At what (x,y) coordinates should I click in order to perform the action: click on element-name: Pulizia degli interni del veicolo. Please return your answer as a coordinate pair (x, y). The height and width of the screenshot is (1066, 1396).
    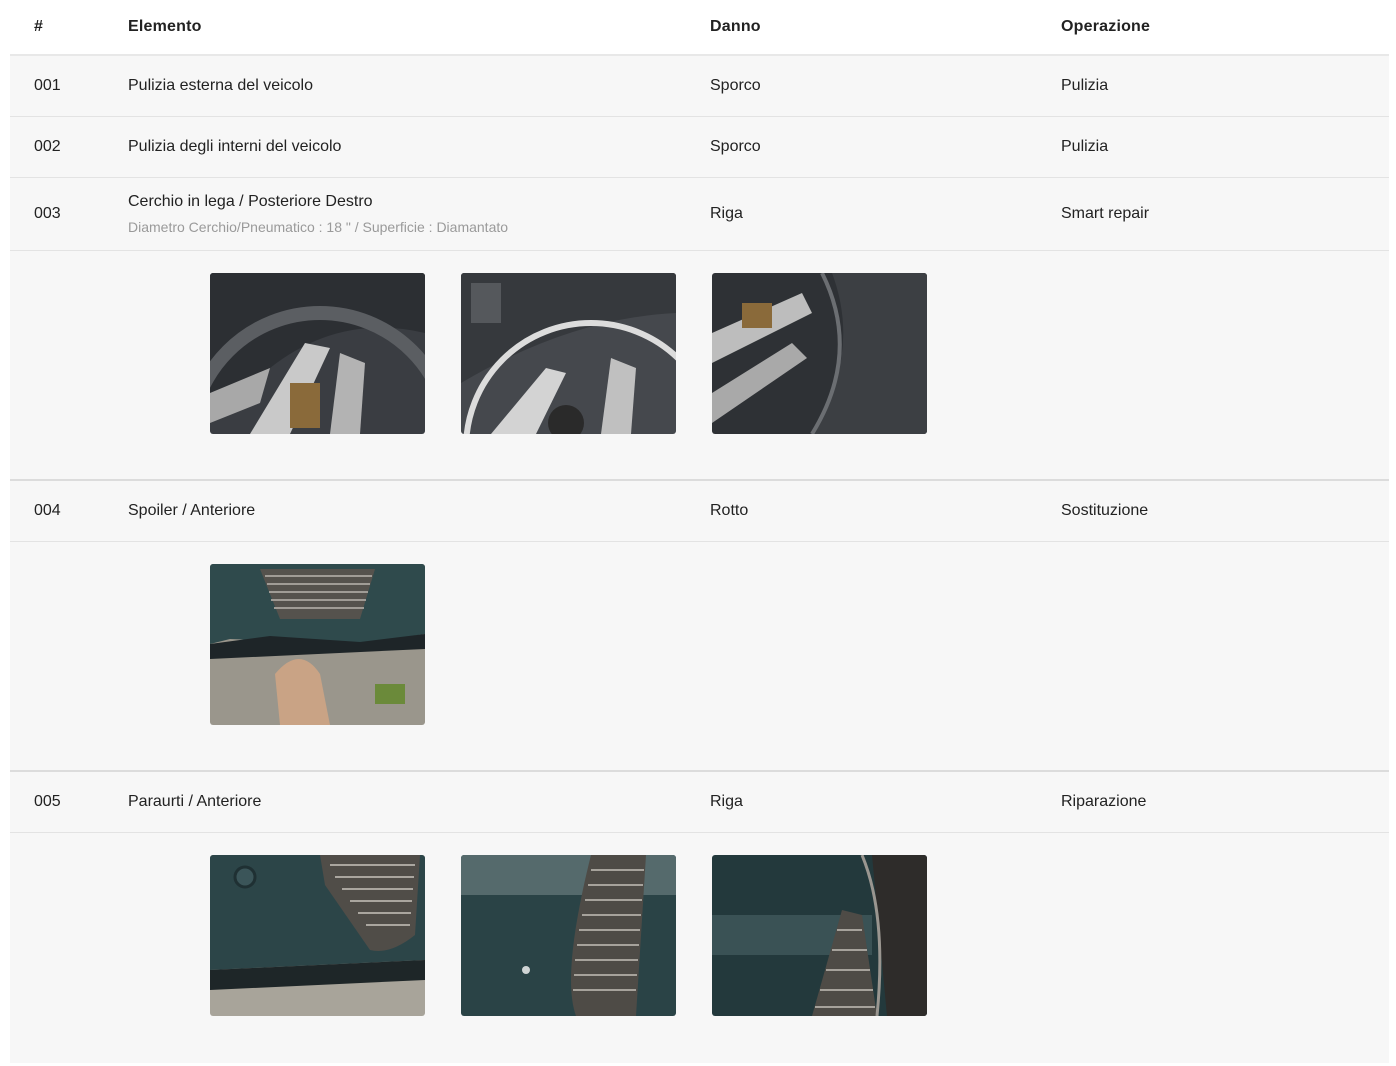
    Looking at the image, I should click on (235, 146).